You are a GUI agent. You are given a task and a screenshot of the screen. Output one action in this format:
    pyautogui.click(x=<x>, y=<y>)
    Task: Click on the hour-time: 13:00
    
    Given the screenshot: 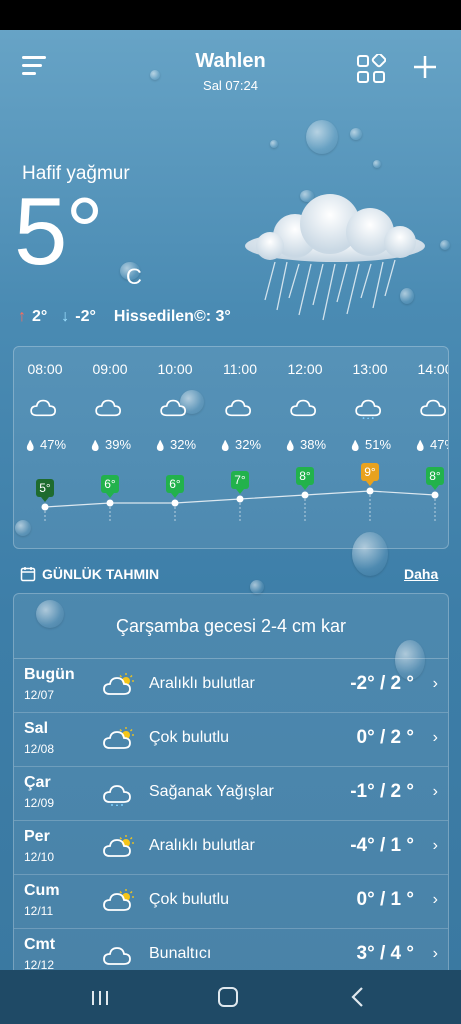 What is the action you would take?
    pyautogui.click(x=370, y=369)
    